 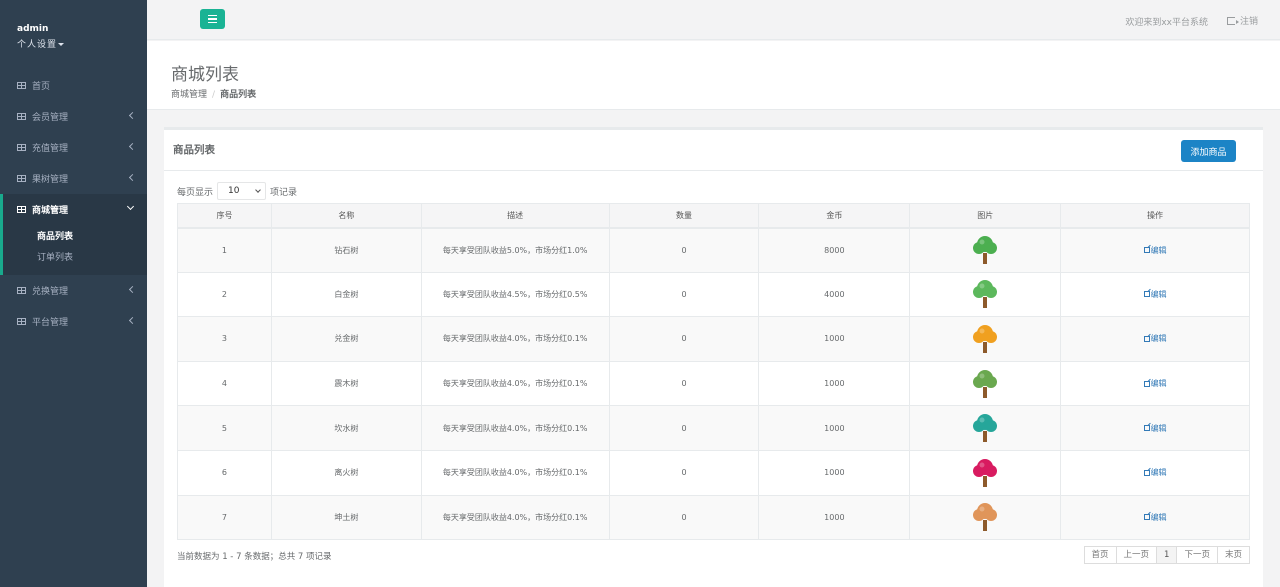 What do you see at coordinates (346, 428) in the screenshot?
I see `cell-name: 坎水树` at bounding box center [346, 428].